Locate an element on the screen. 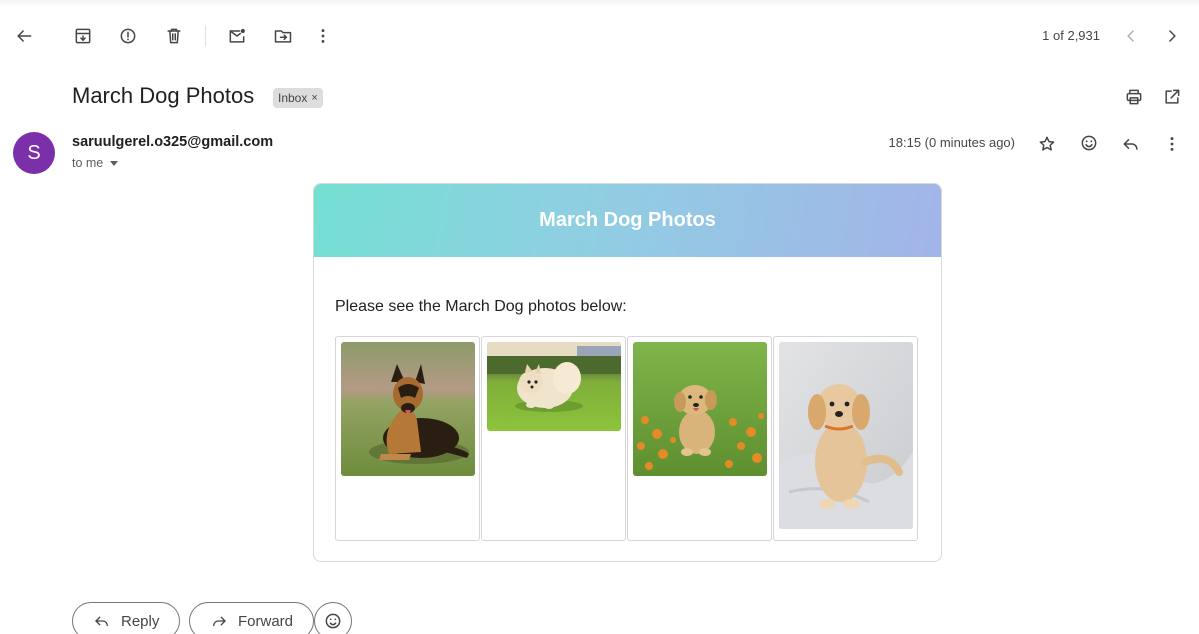  reply-icon is located at coordinates (1131, 144).